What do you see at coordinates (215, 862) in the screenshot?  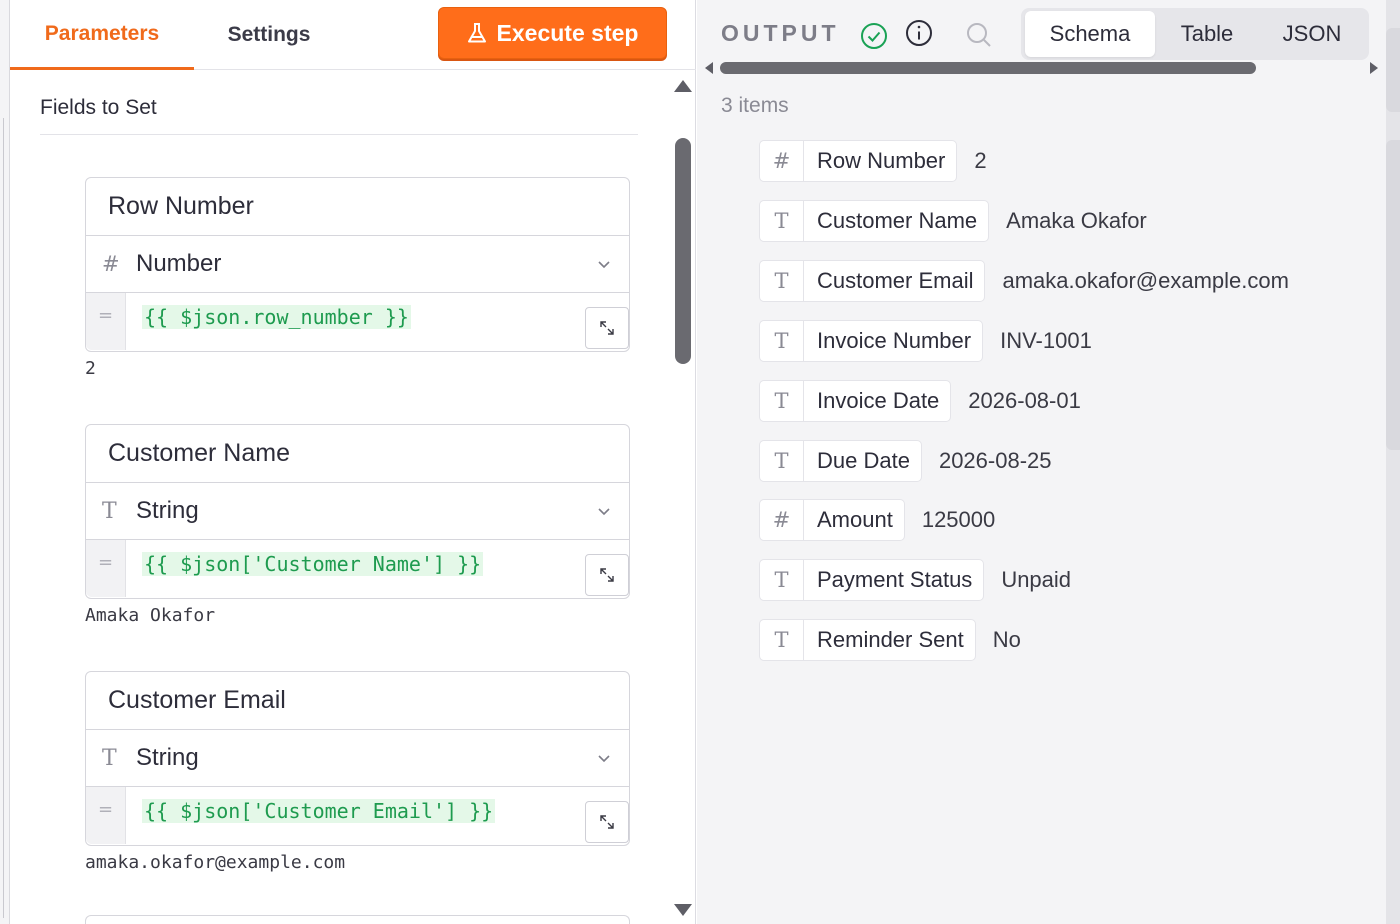 I see `field-result-preview: amaka.okafor@example.com` at bounding box center [215, 862].